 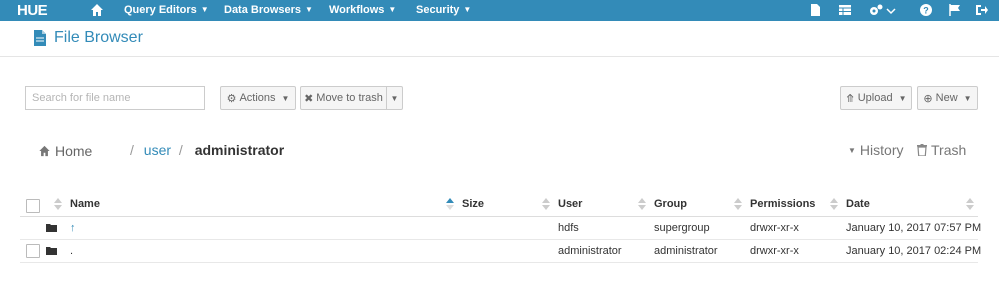 What do you see at coordinates (74, 151) in the screenshot?
I see `breadcrumb-home-label: Home` at bounding box center [74, 151].